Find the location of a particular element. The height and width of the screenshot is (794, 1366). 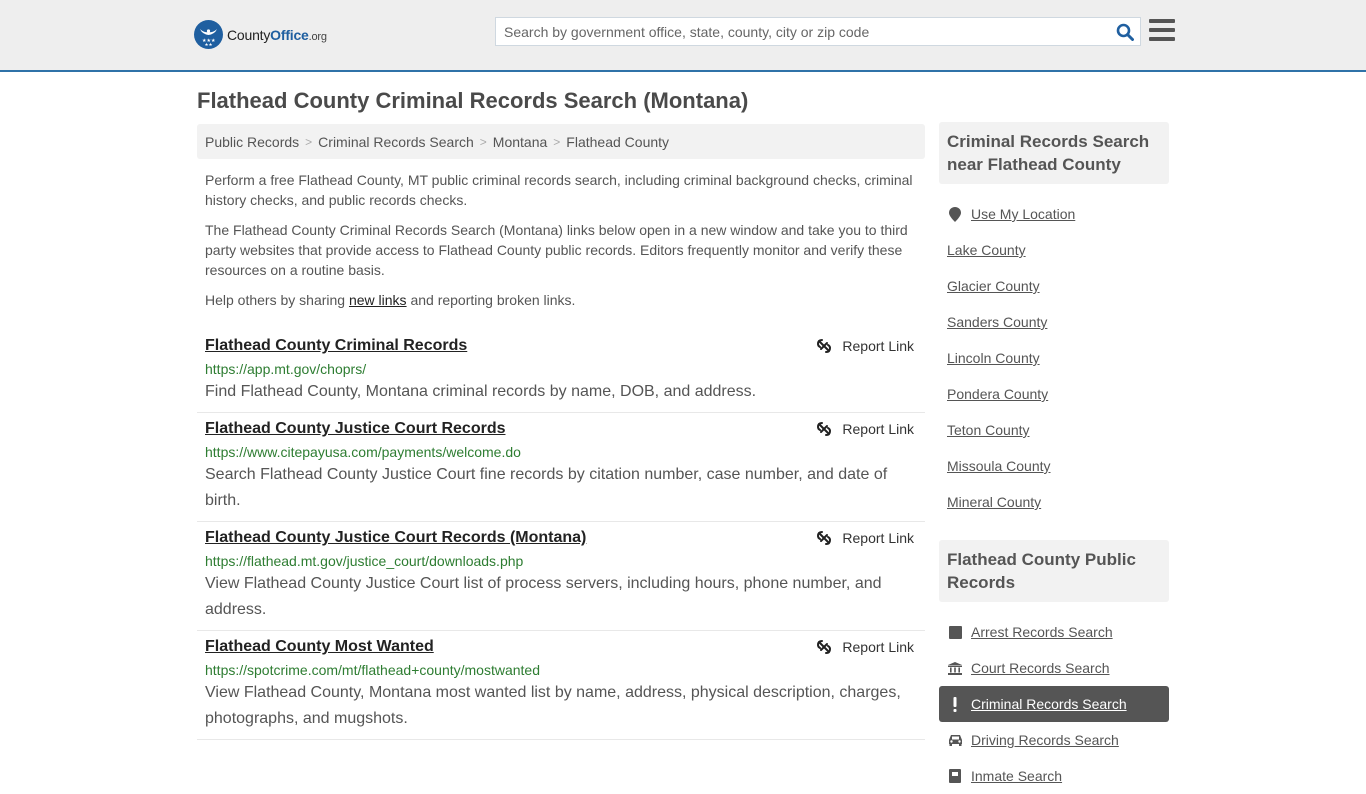

county-link-lincoln: Lincoln County is located at coordinates (993, 358).